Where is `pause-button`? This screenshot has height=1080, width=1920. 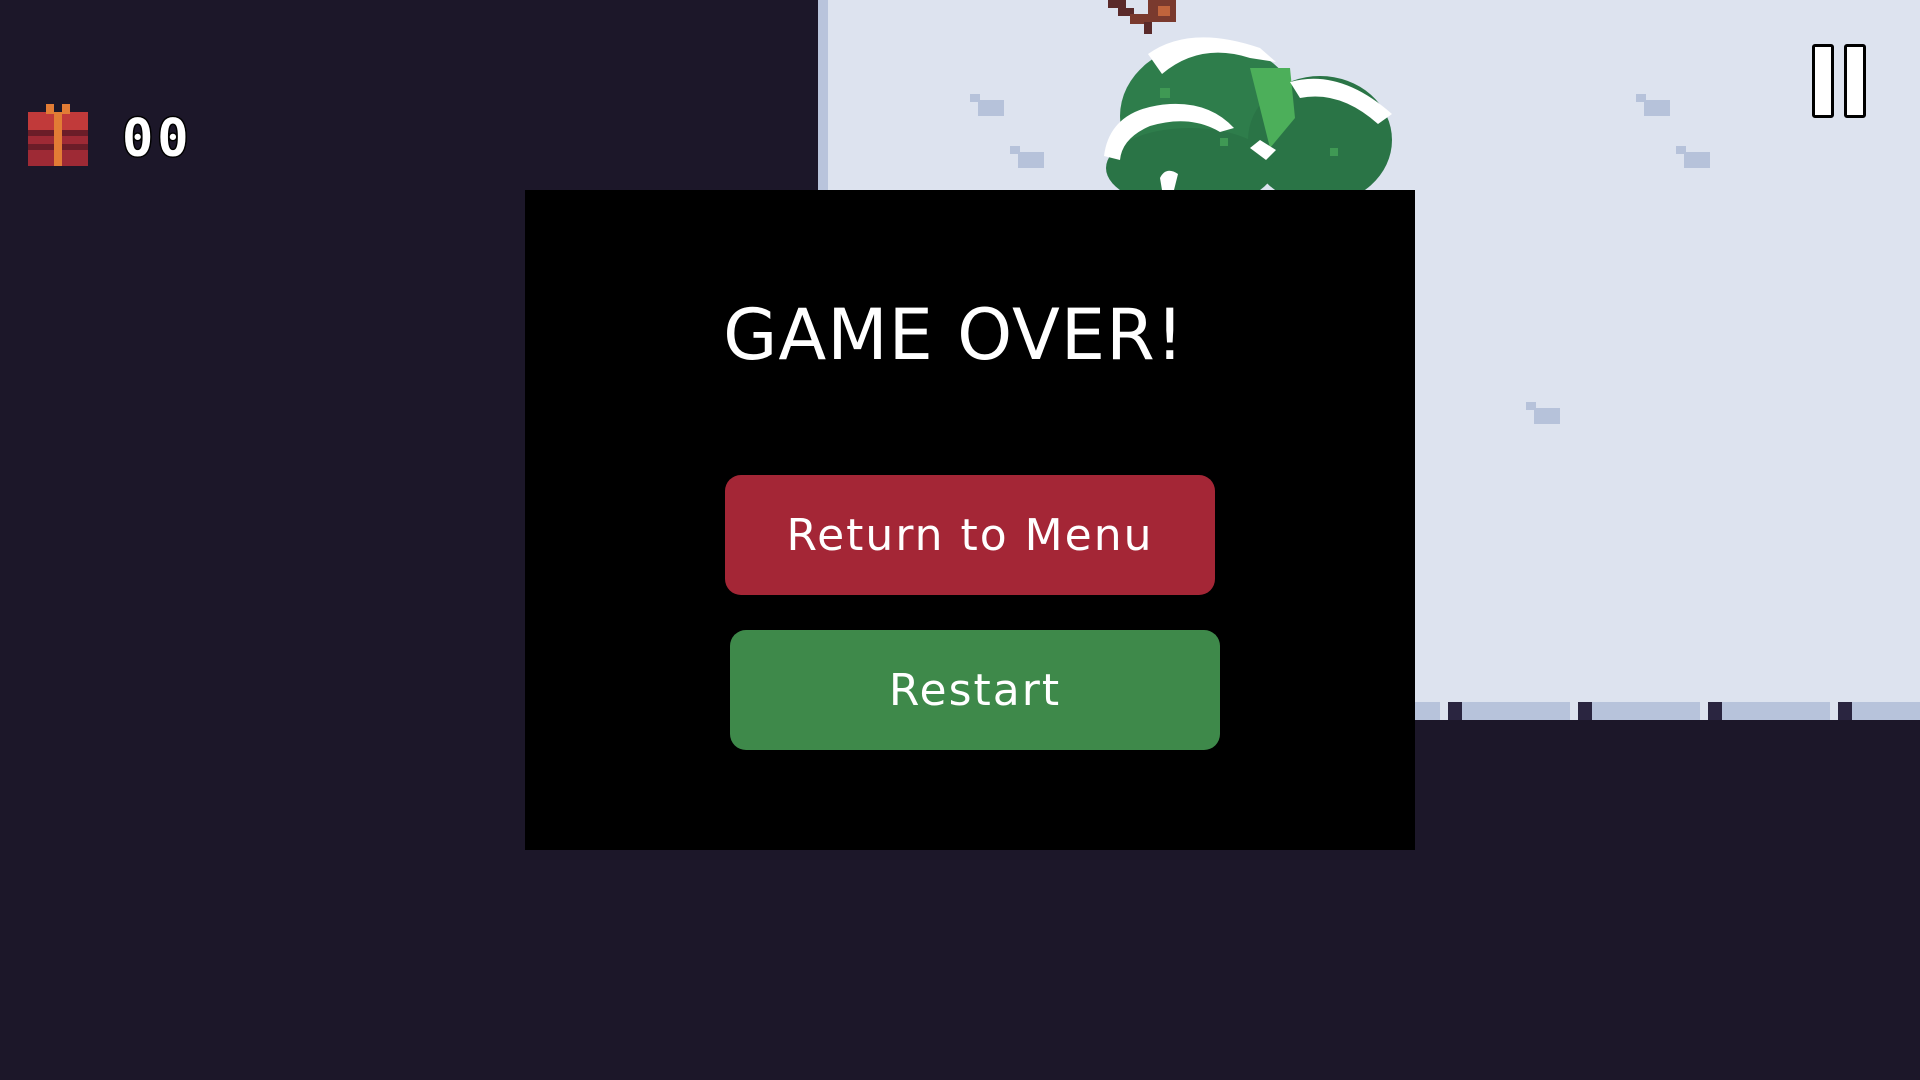 pause-button is located at coordinates (1842, 81).